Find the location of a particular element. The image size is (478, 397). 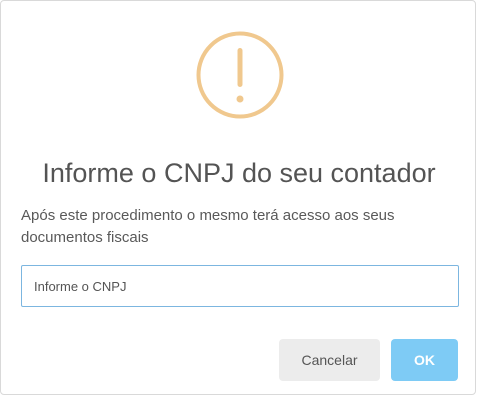

warning-icon is located at coordinates (240, 75).